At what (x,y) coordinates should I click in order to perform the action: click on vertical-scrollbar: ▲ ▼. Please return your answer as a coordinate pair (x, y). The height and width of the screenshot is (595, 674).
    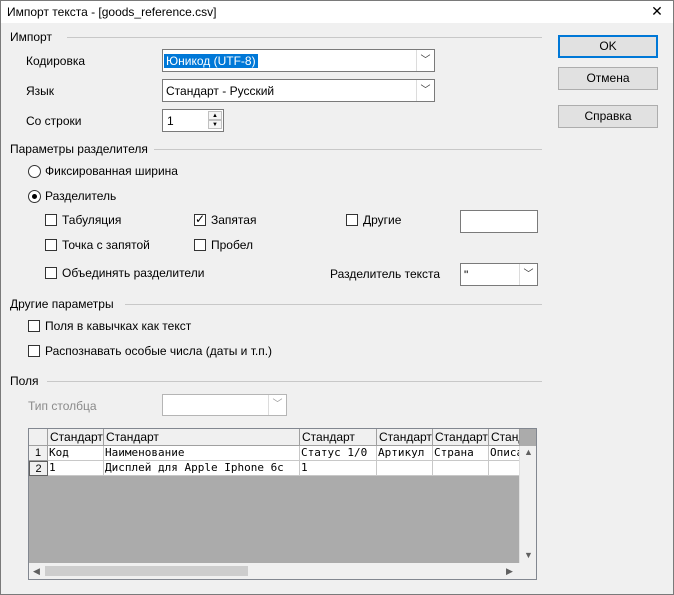
    Looking at the image, I should click on (527, 505).